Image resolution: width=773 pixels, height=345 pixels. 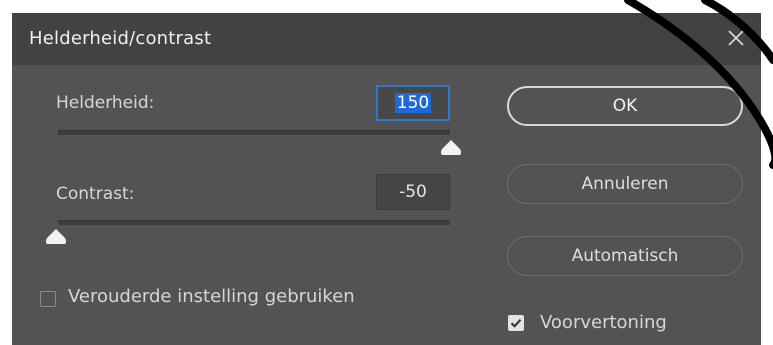 I want to click on checkmark-icon, so click(x=516, y=323).